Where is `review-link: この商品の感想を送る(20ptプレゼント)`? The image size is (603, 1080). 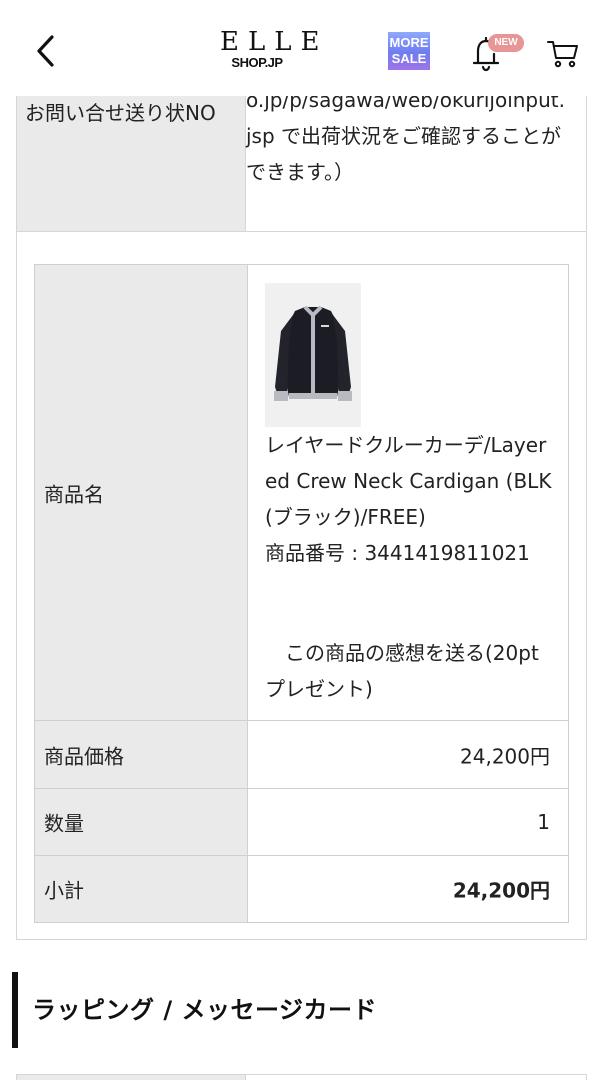
review-link: この商品の感想を送る(20ptプレゼント) is located at coordinates (410, 671).